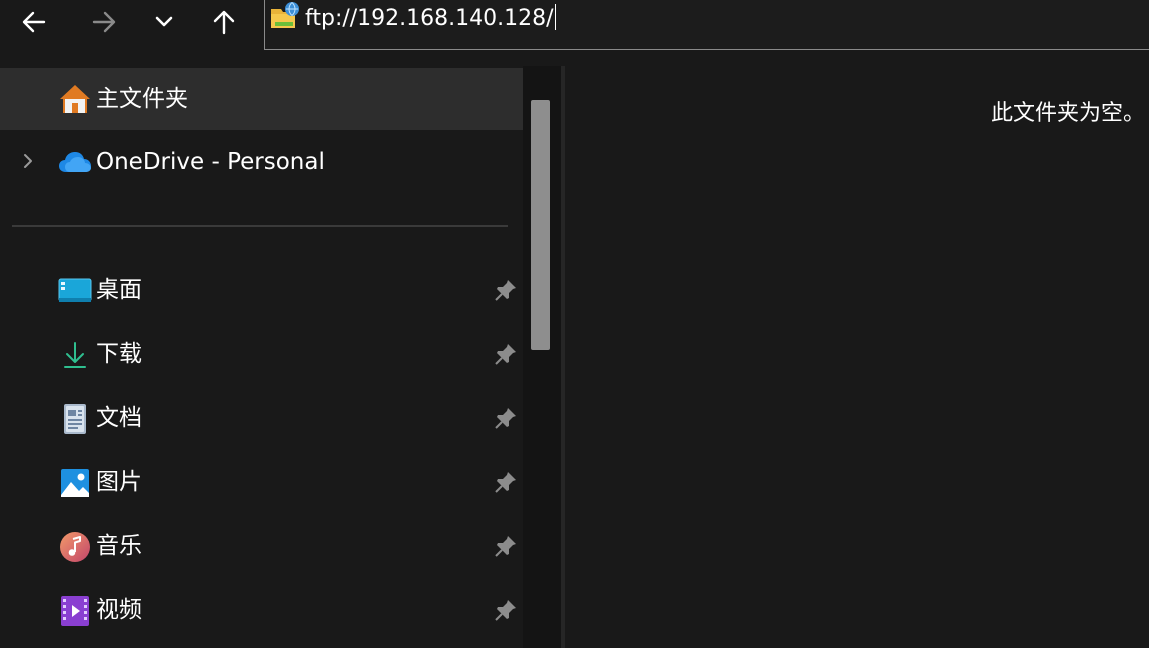  Describe the element at coordinates (119, 354) in the screenshot. I see `sidebar-item-label: 下载` at that location.